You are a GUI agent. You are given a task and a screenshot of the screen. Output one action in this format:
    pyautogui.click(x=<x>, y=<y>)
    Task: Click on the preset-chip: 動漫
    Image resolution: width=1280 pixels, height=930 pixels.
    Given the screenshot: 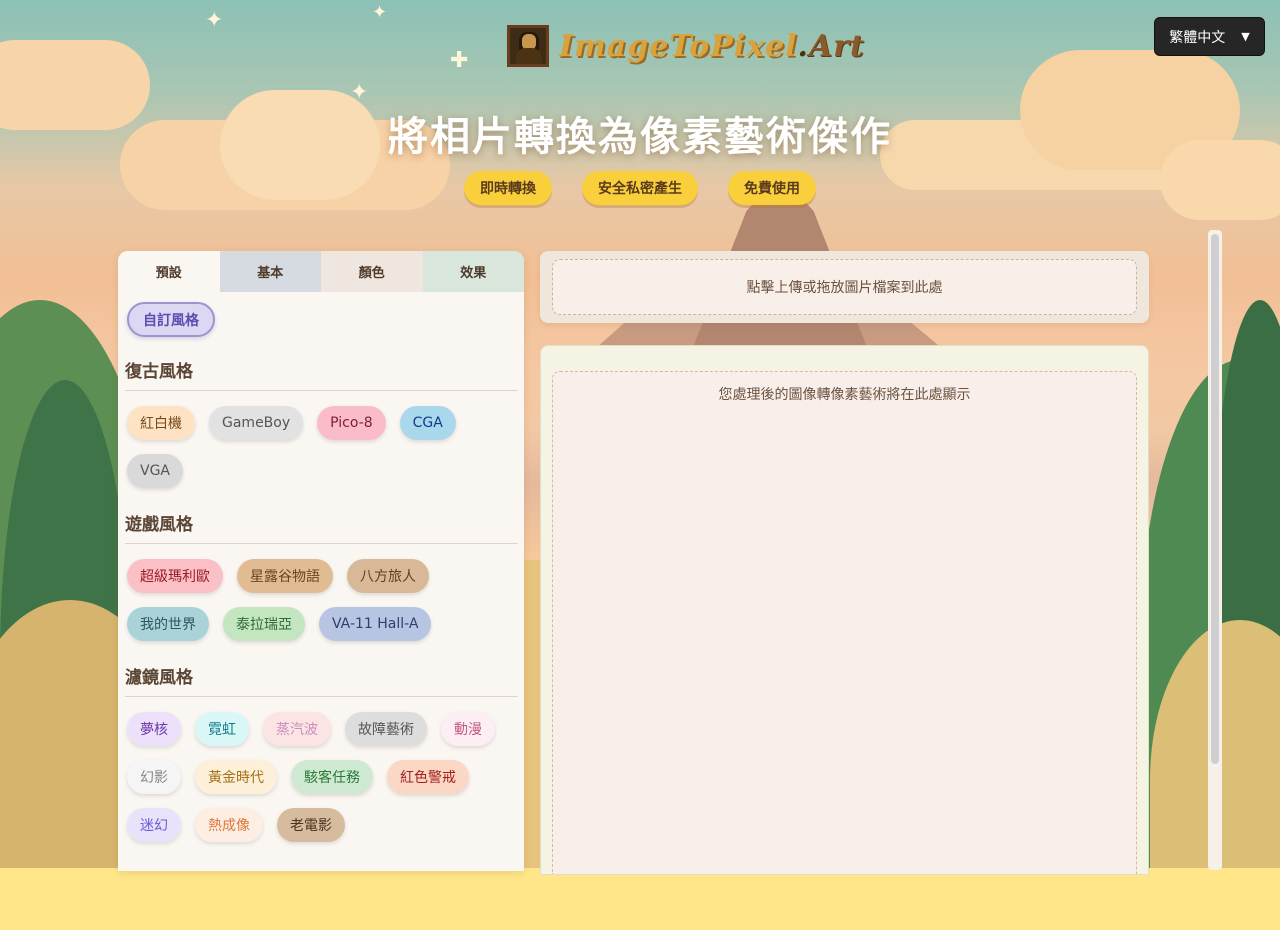 What is the action you would take?
    pyautogui.click(x=468, y=729)
    